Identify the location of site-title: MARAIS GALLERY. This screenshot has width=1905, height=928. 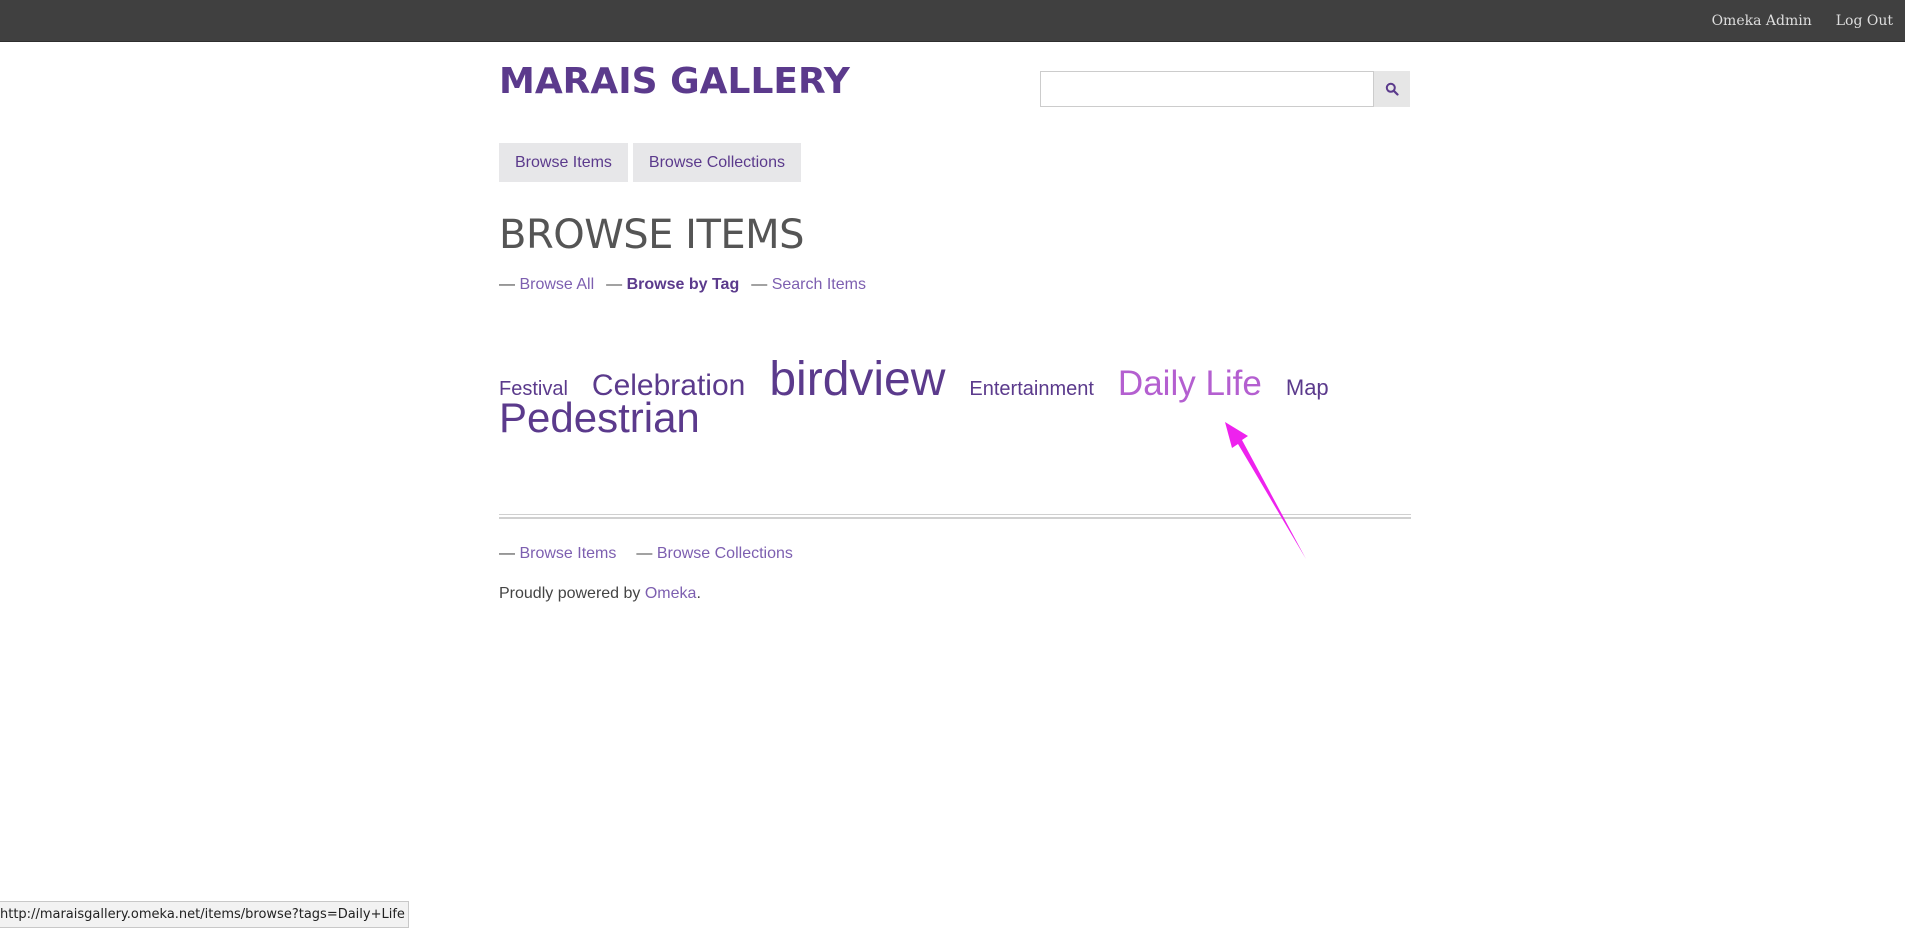
(674, 81).